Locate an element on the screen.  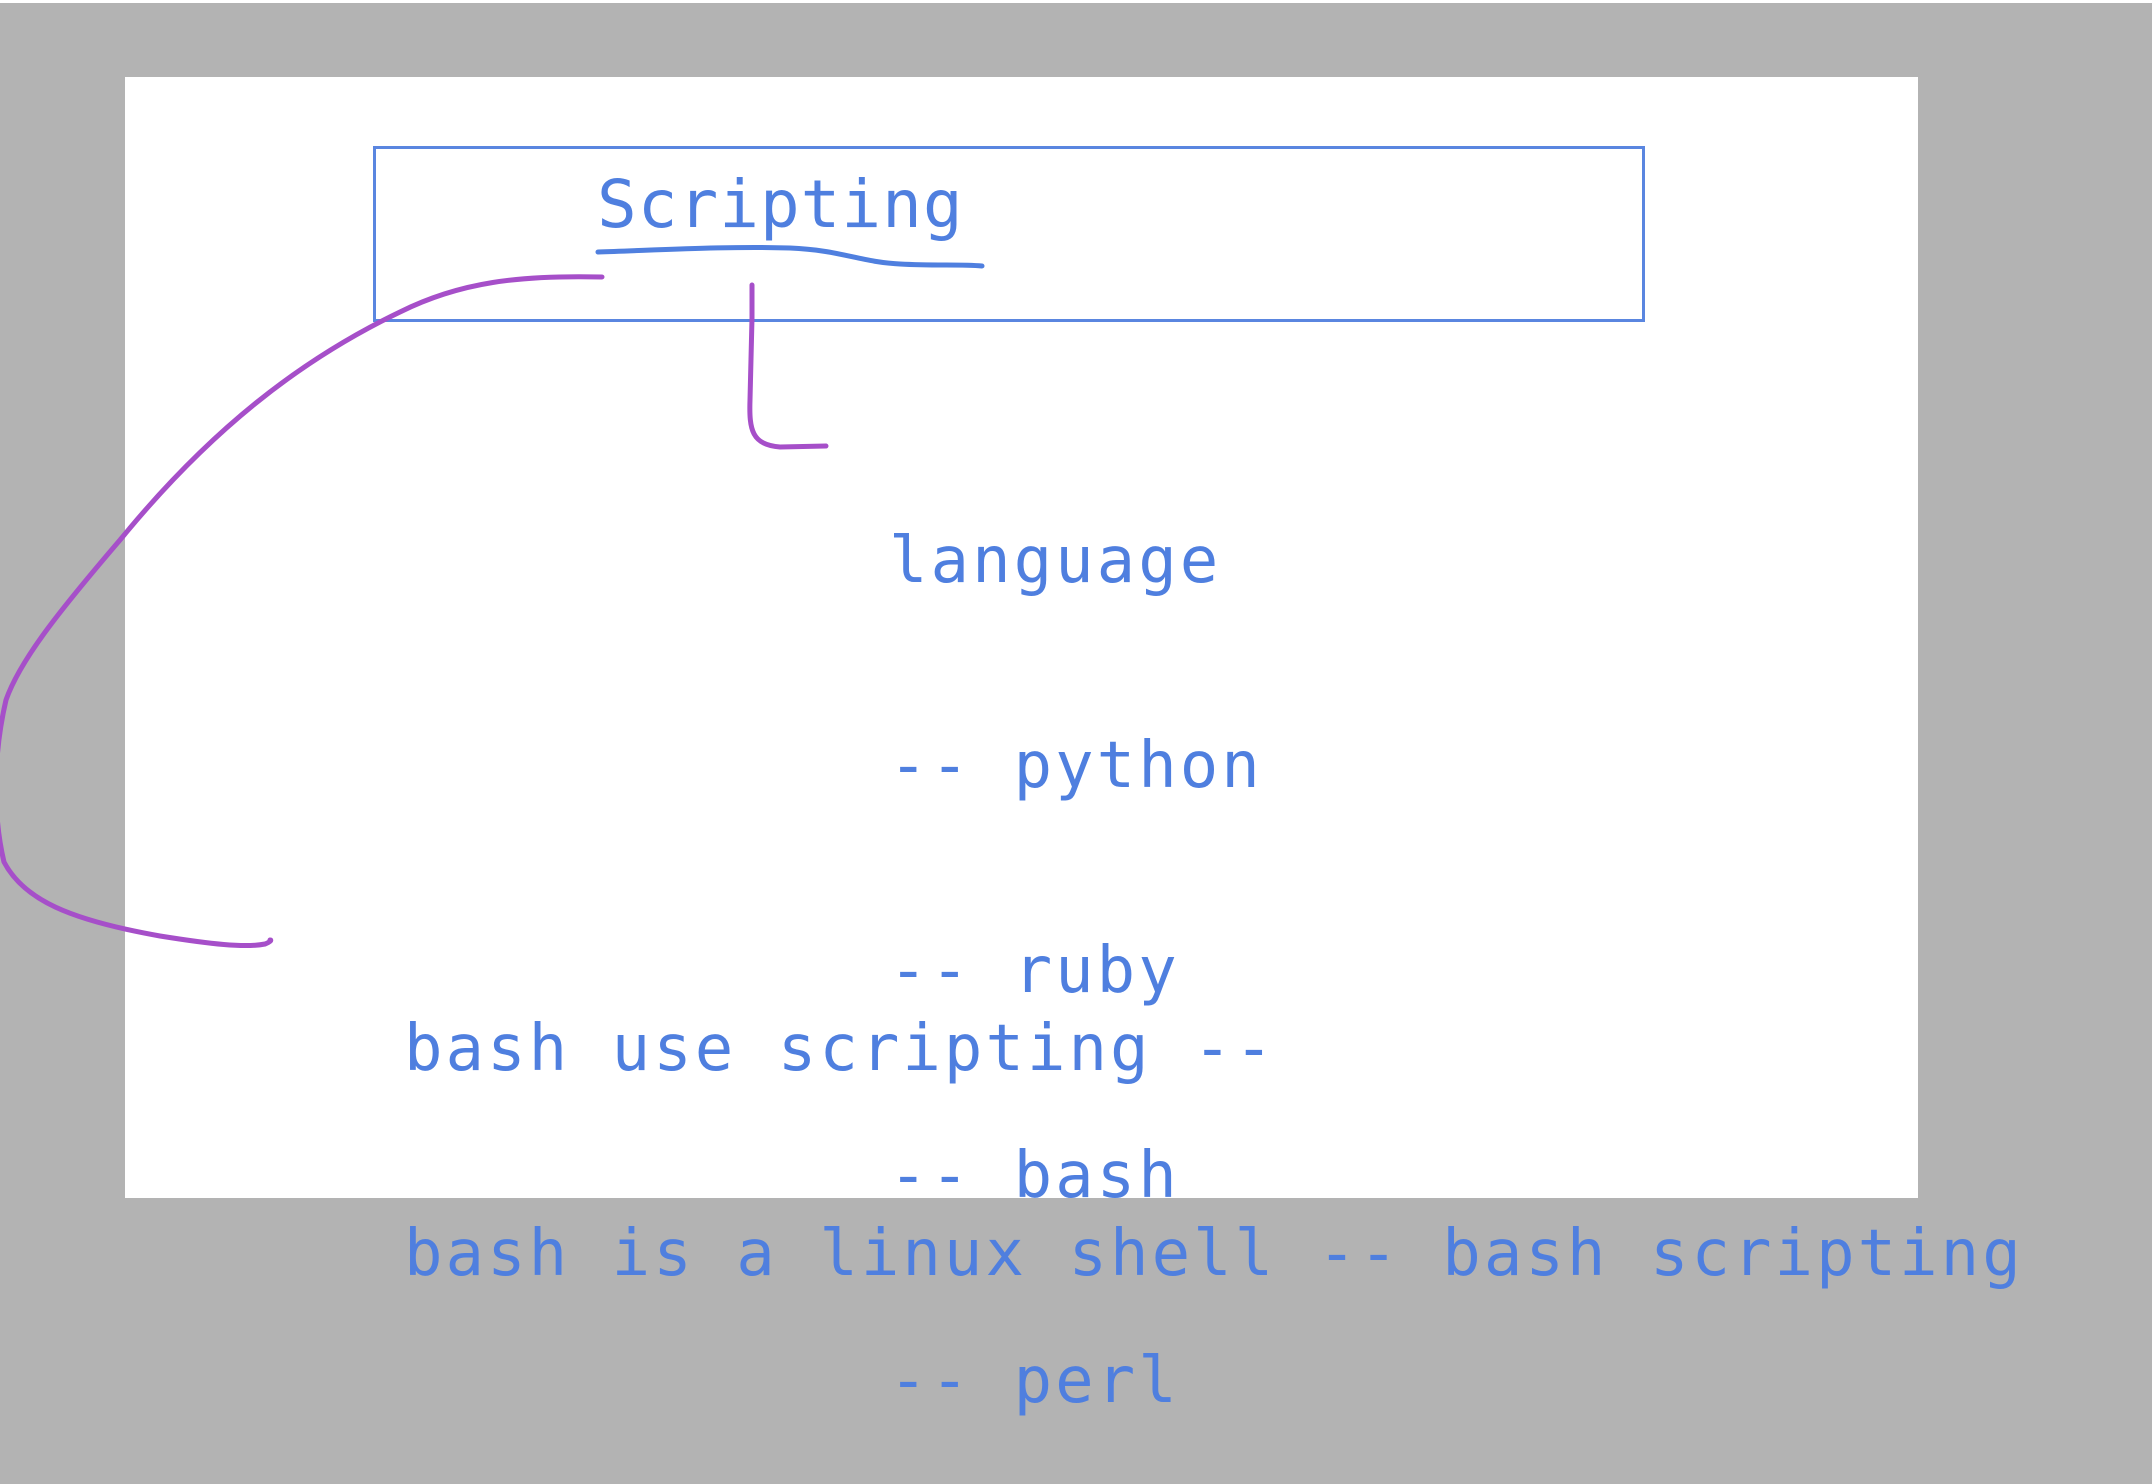
note-line-1: bash use scripting -- is located at coordinates (840, 1049).